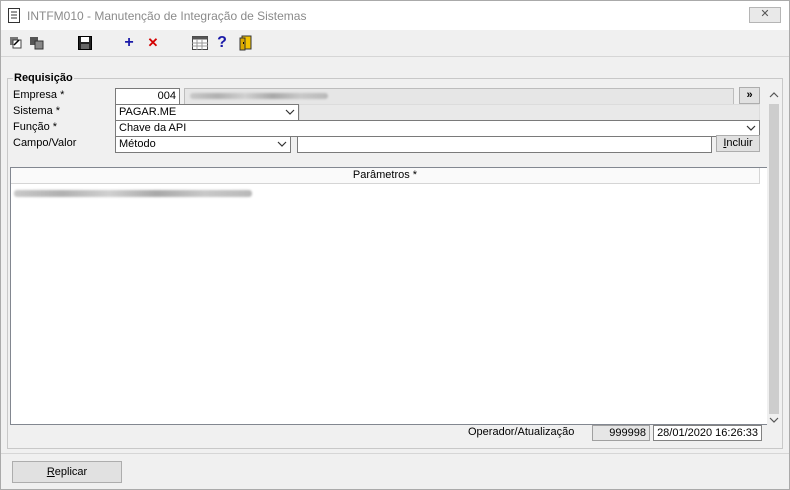 Image resolution: width=790 pixels, height=490 pixels. Describe the element at coordinates (133, 193) in the screenshot. I see `redacted-parameter-row` at that location.